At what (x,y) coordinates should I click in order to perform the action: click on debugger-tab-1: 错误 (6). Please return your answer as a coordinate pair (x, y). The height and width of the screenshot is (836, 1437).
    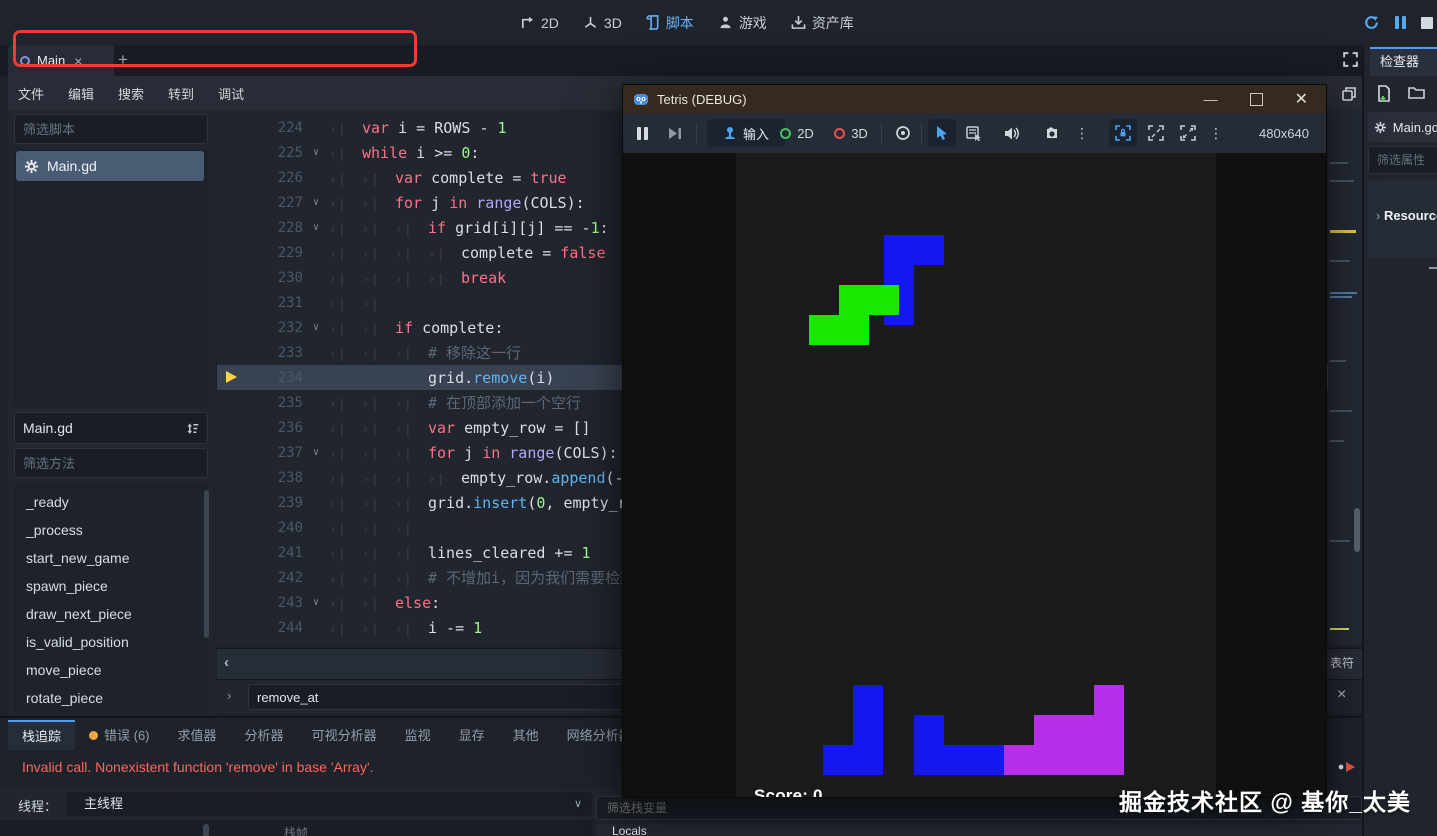
    Looking at the image, I should click on (119, 735).